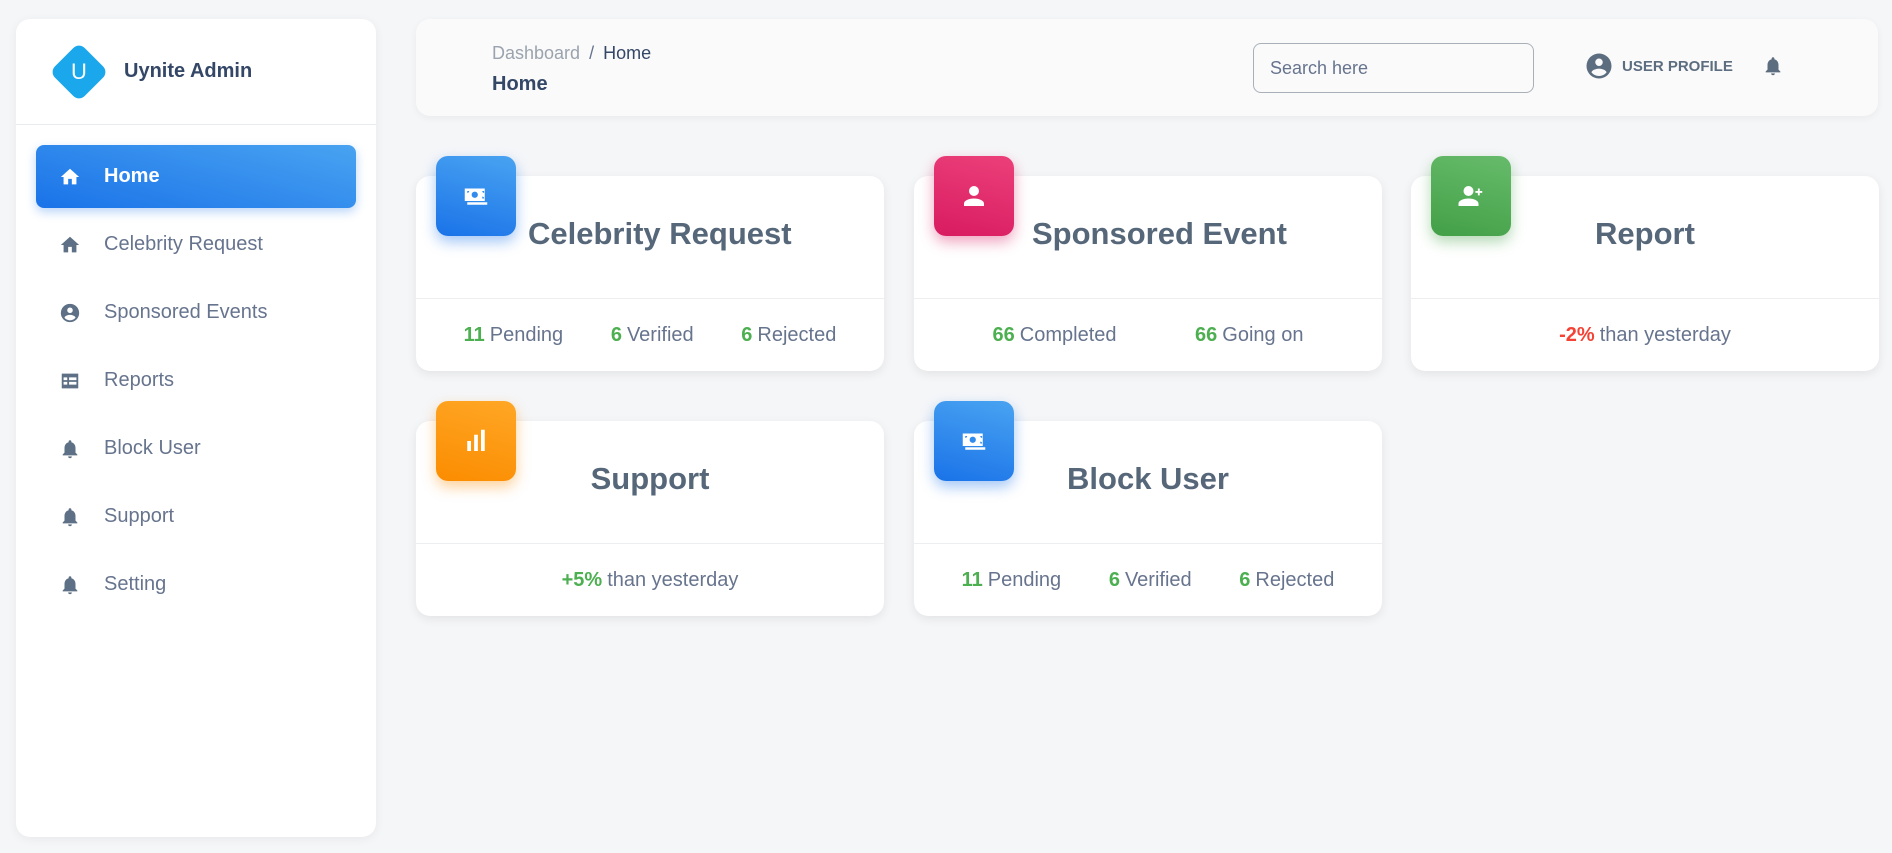 This screenshot has width=1892, height=853. I want to click on sidebar-item-label: Reports, so click(139, 380).